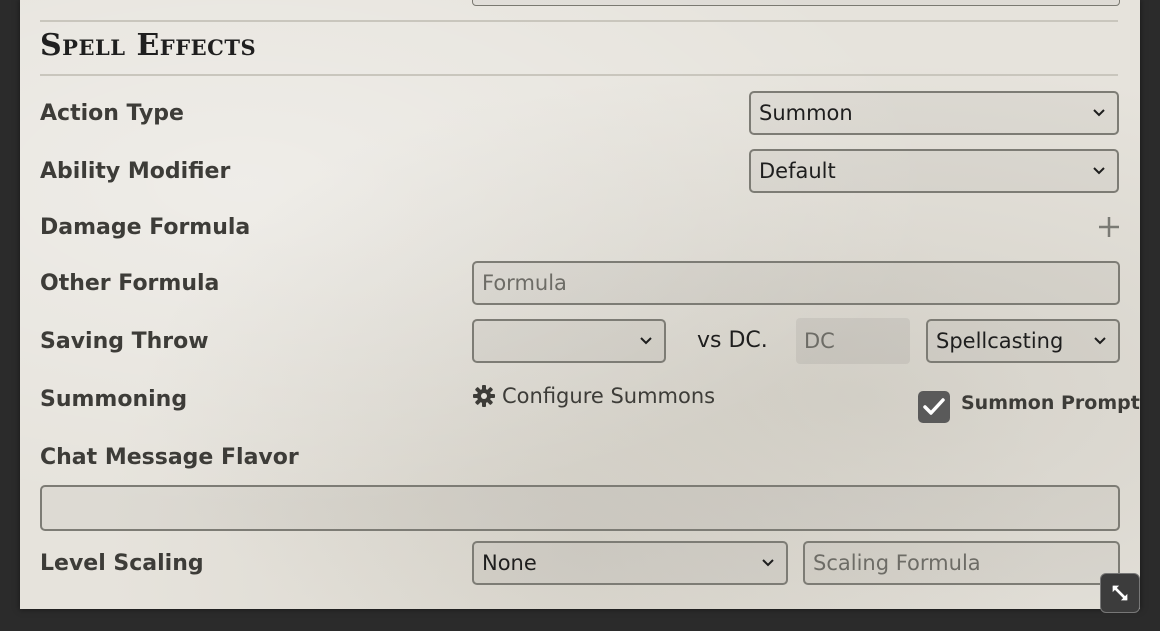 This screenshot has height=631, width=1160. I want to click on summon-prompt-label: Summon Prompt, so click(1050, 403).